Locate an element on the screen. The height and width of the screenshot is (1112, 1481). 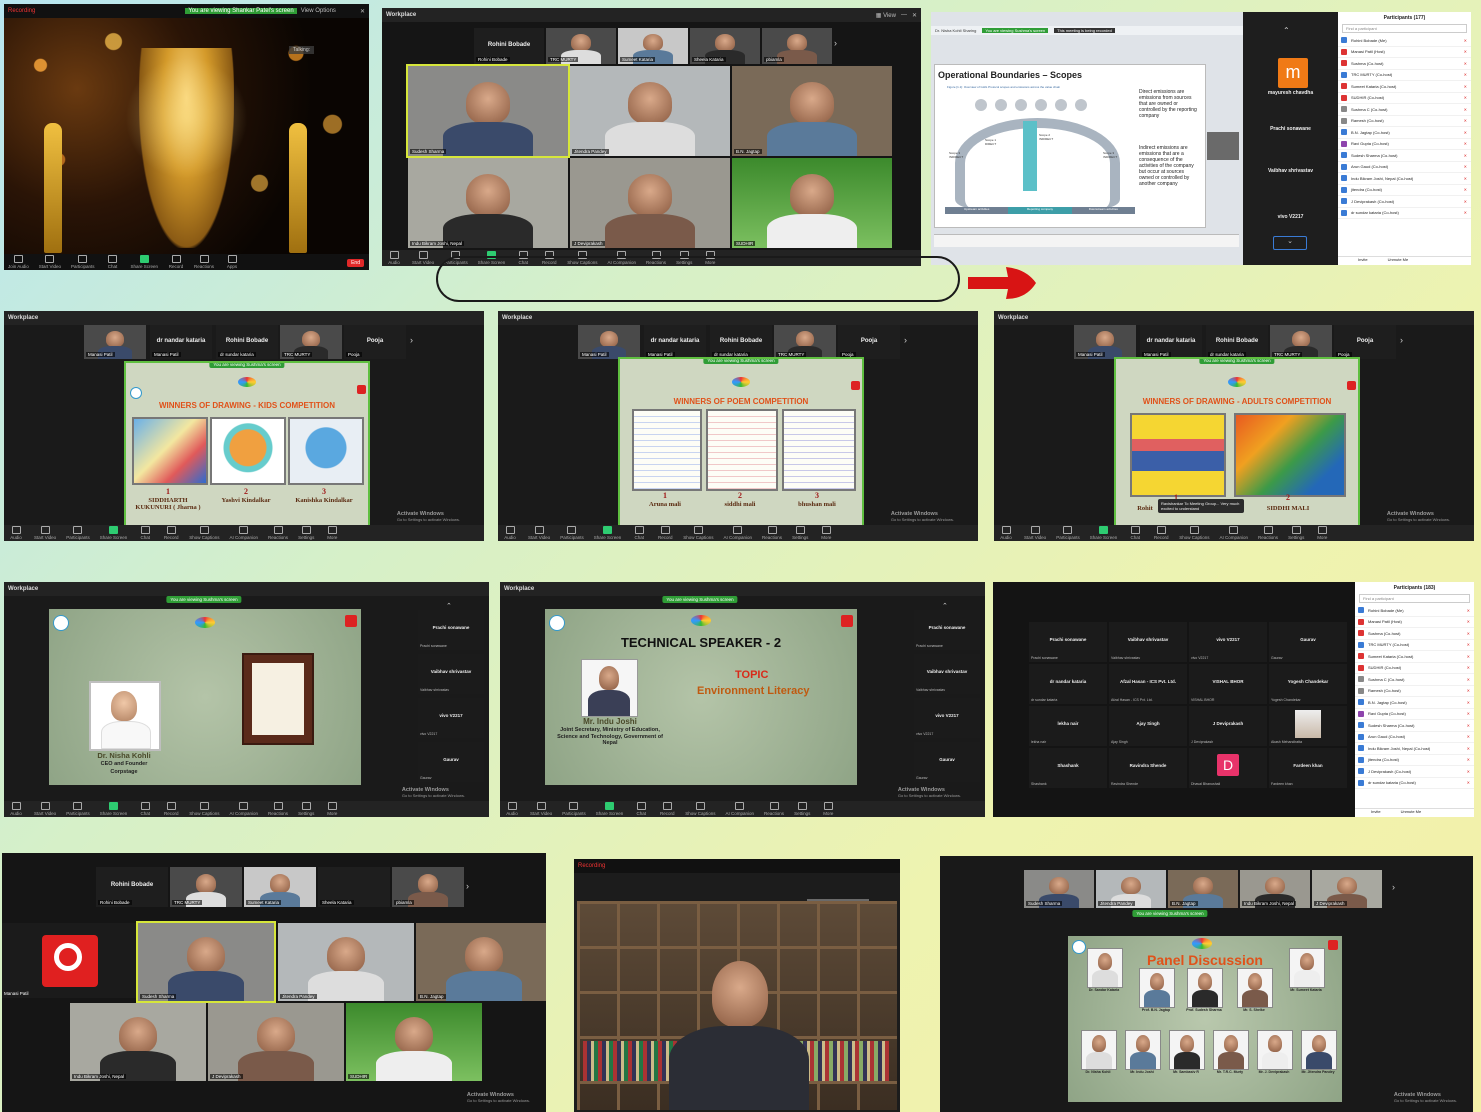
toolbar-button: Start Video is located at coordinates (45, 809).